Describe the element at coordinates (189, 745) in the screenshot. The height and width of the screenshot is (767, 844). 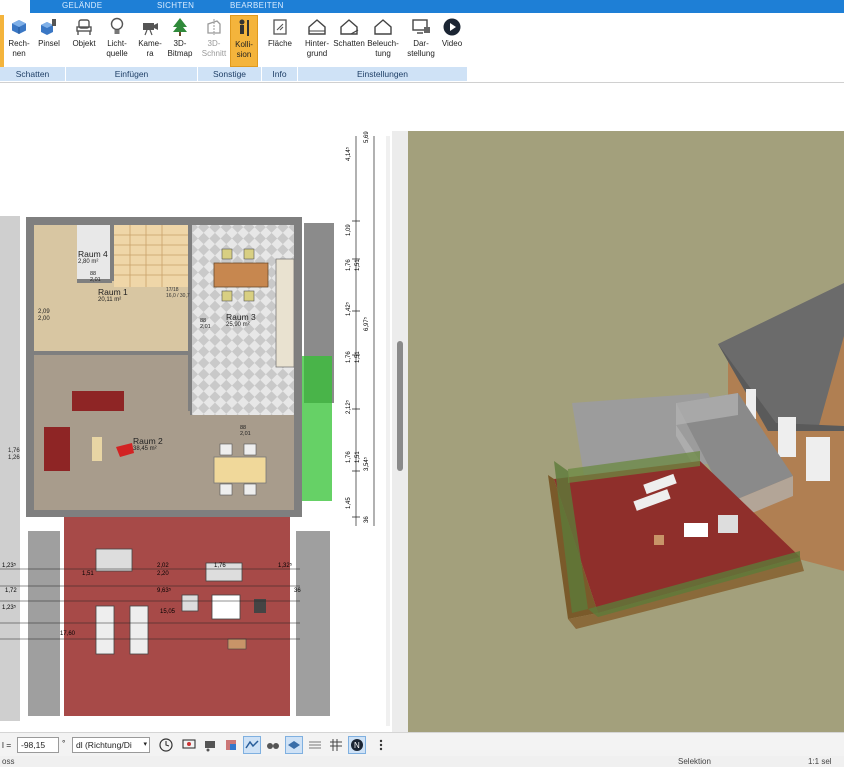
I see `monitor-view-icon` at that location.